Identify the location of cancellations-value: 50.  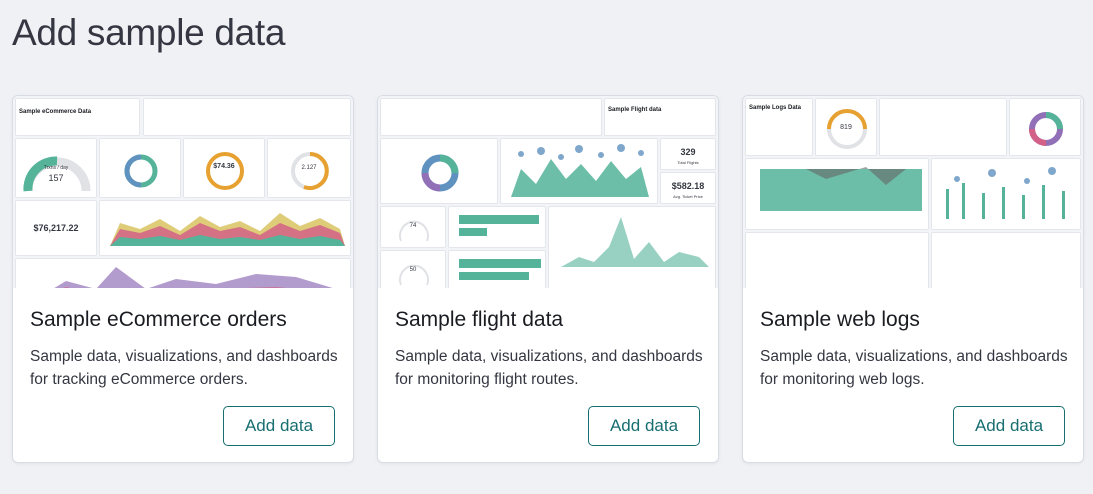
(413, 270).